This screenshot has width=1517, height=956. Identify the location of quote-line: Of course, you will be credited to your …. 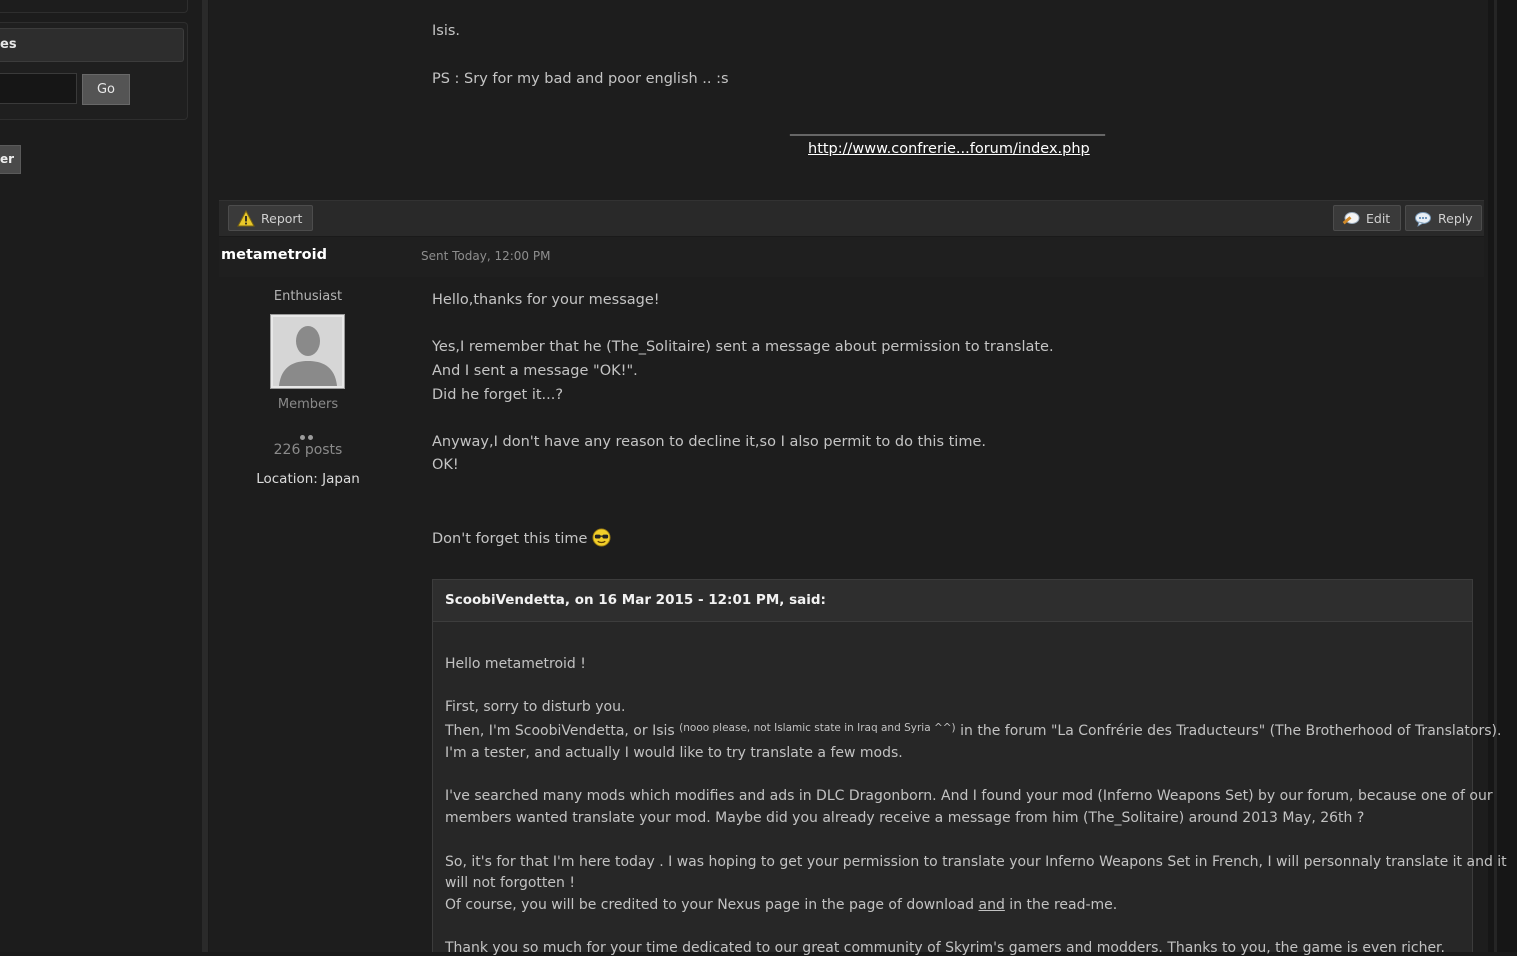
(781, 905).